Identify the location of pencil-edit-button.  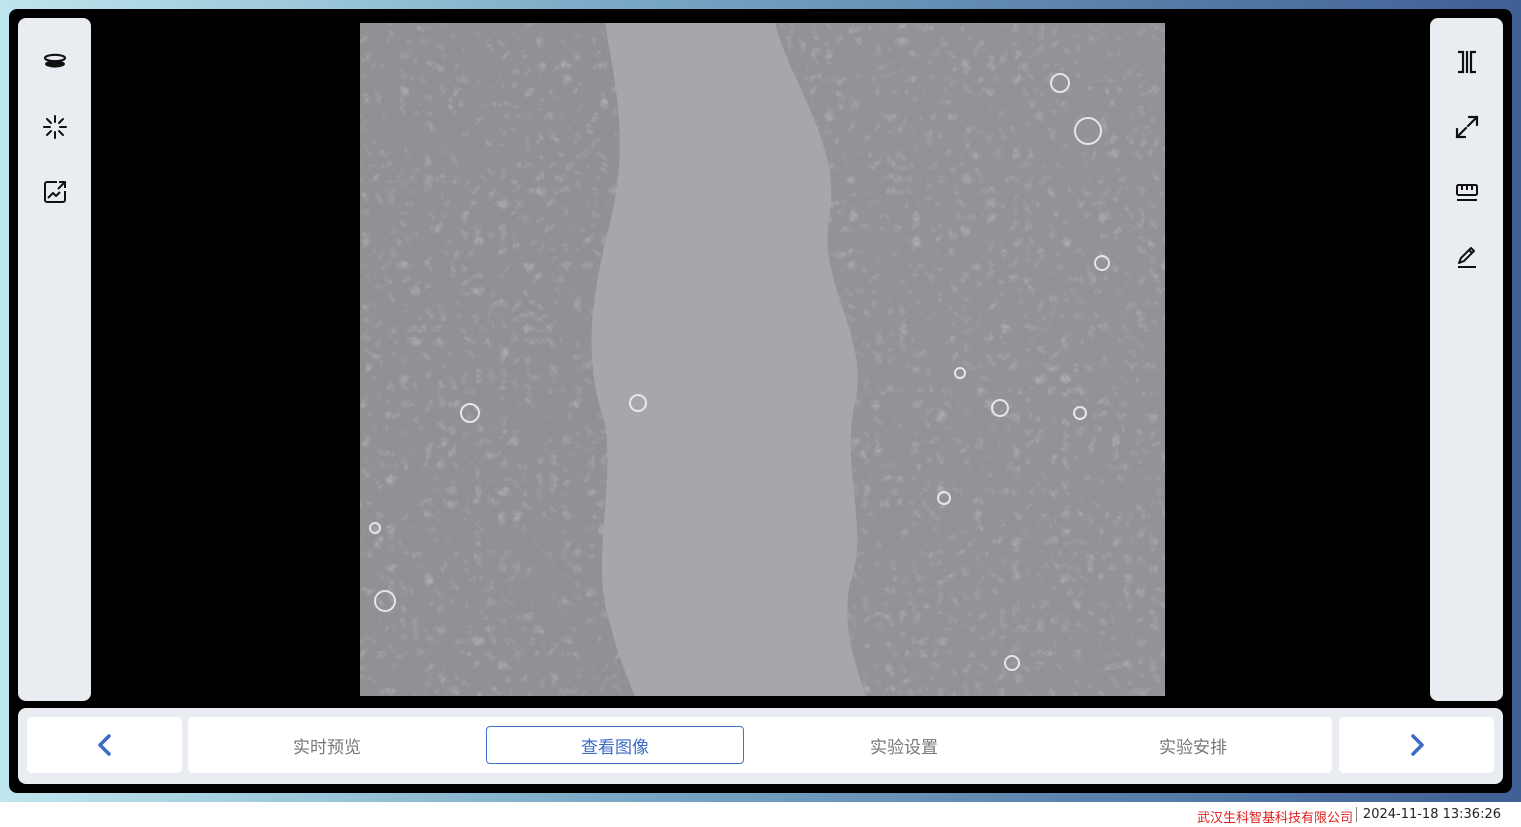
(1467, 257).